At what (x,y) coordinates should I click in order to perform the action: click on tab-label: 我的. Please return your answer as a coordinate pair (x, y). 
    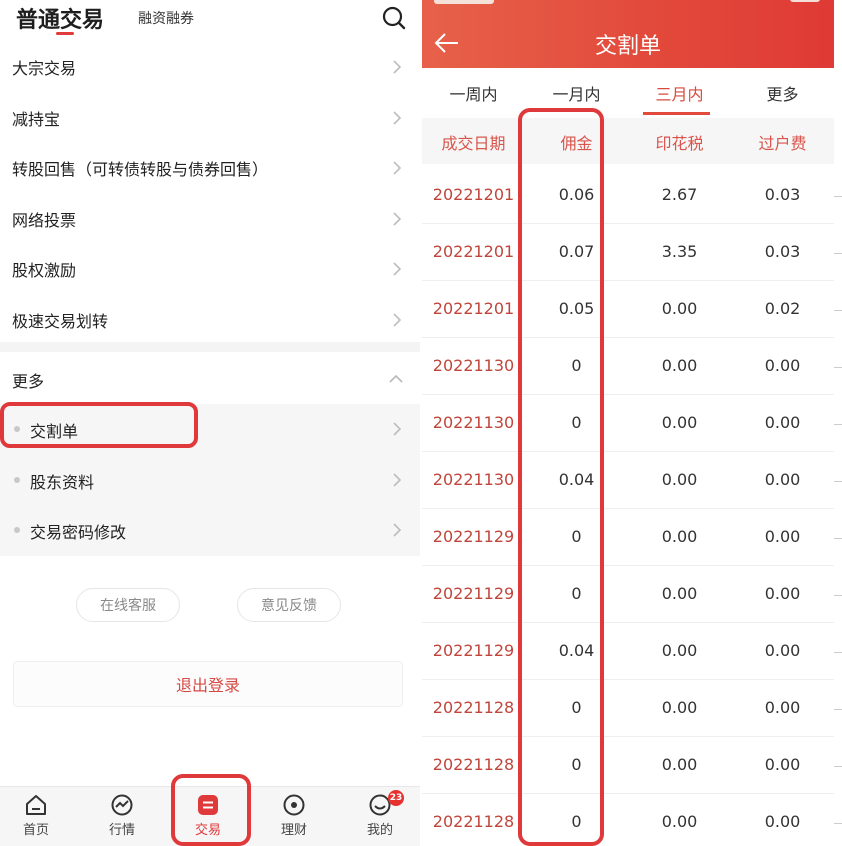
    Looking at the image, I should click on (379, 830).